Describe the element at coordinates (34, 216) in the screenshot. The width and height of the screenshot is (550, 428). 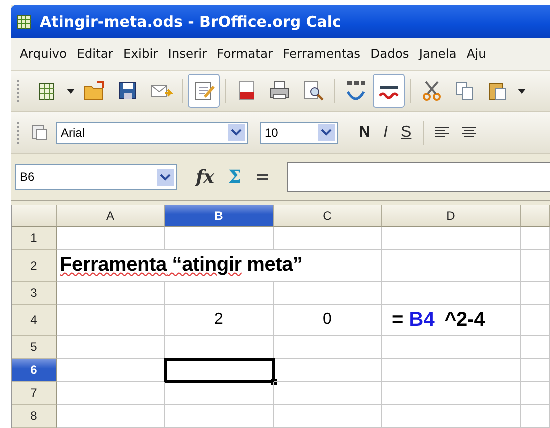
I see `corner-header` at that location.